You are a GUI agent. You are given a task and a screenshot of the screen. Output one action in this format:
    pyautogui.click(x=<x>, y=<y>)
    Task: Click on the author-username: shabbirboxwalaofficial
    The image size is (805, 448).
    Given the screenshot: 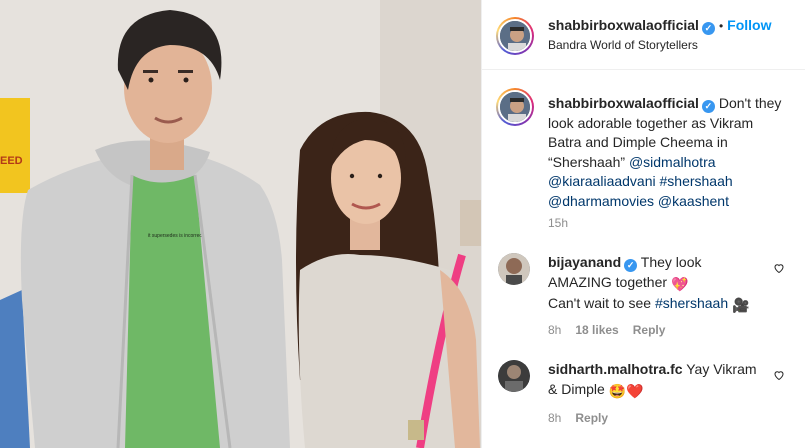 What is the action you would take?
    pyautogui.click(x=623, y=25)
    